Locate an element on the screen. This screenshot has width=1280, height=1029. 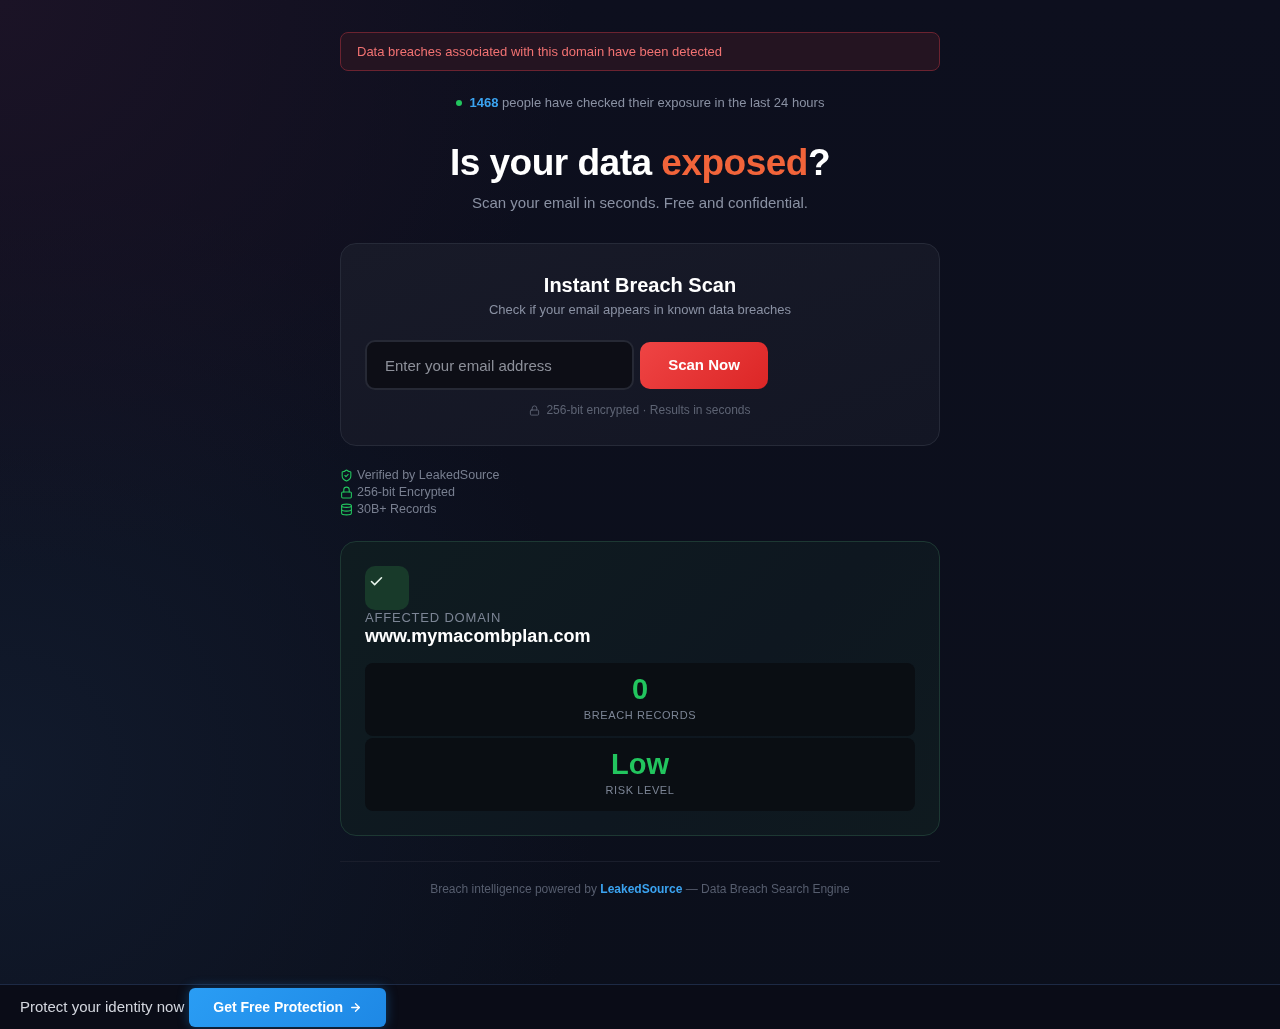
stat-label: RISK LEVEL is located at coordinates (640, 790).